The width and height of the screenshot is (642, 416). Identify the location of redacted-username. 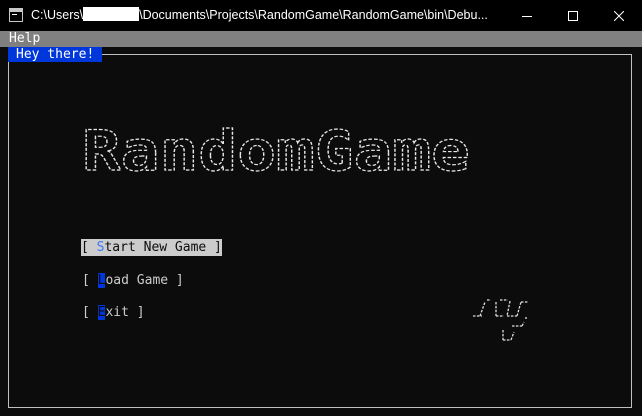
(111, 14).